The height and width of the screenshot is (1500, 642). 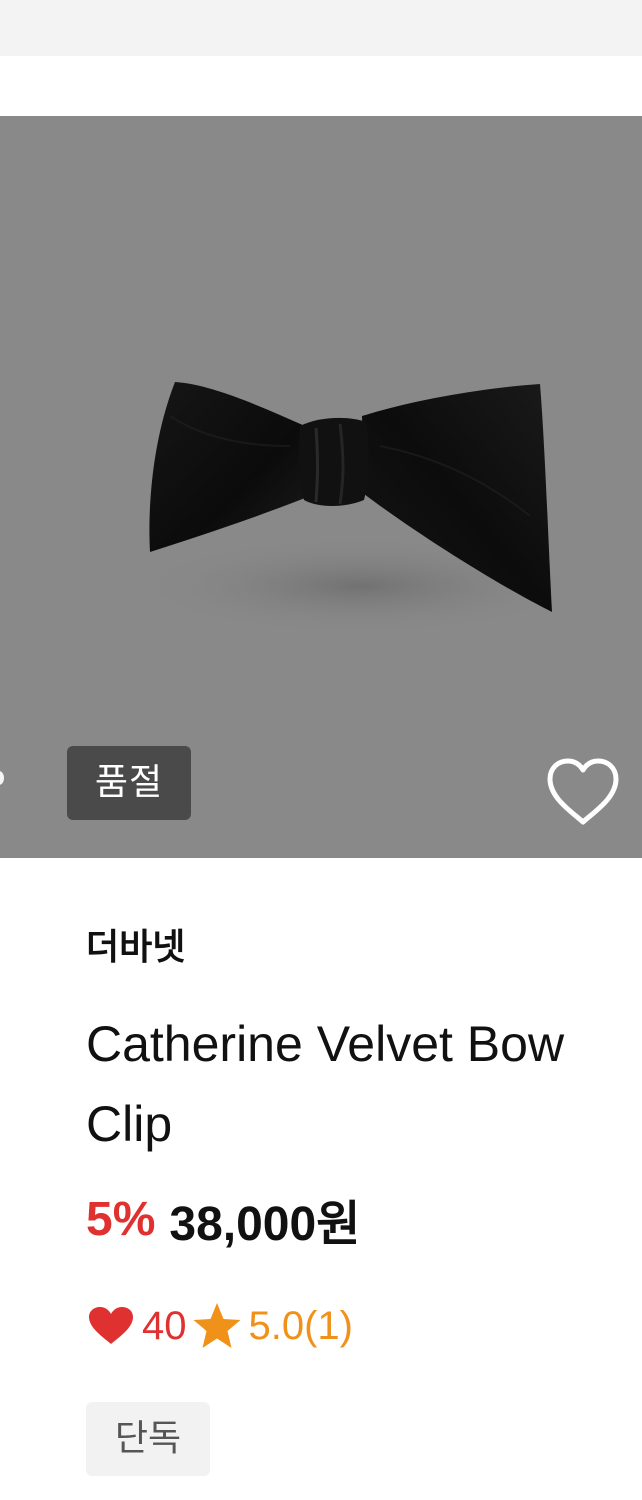 I want to click on rating: 5.0(1), so click(x=301, y=1325).